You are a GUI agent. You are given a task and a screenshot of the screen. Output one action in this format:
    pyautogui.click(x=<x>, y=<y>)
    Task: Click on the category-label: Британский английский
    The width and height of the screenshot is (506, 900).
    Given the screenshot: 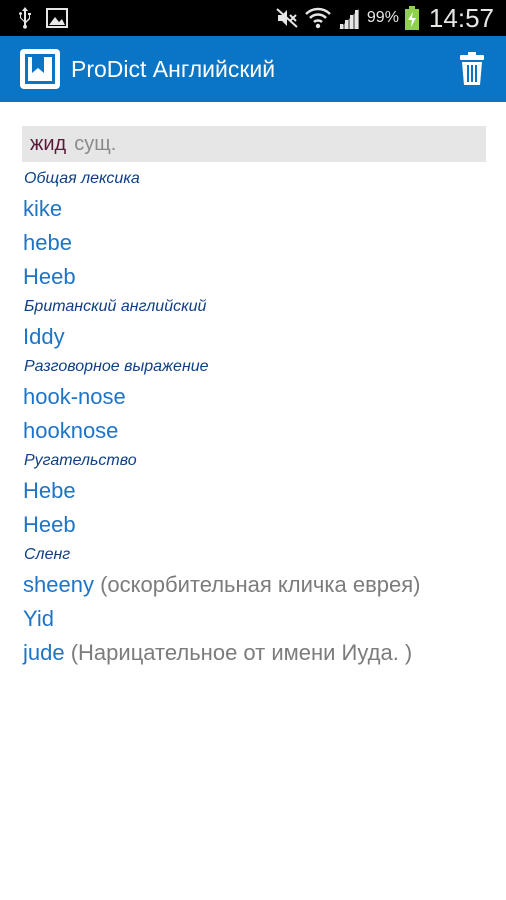 What is the action you would take?
    pyautogui.click(x=115, y=306)
    